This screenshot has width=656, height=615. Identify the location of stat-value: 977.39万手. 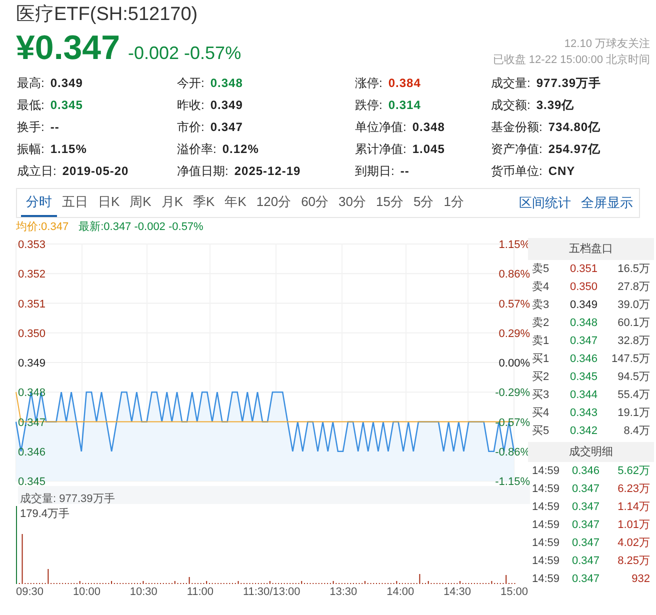
(569, 83).